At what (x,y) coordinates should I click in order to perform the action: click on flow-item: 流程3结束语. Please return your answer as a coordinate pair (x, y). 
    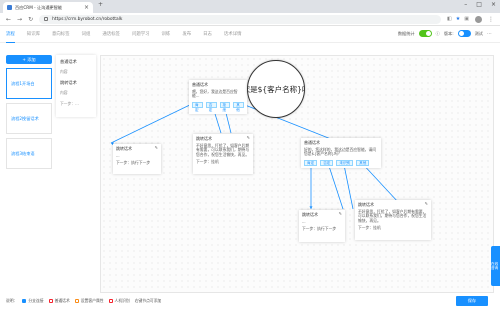
    Looking at the image, I should click on (29, 153).